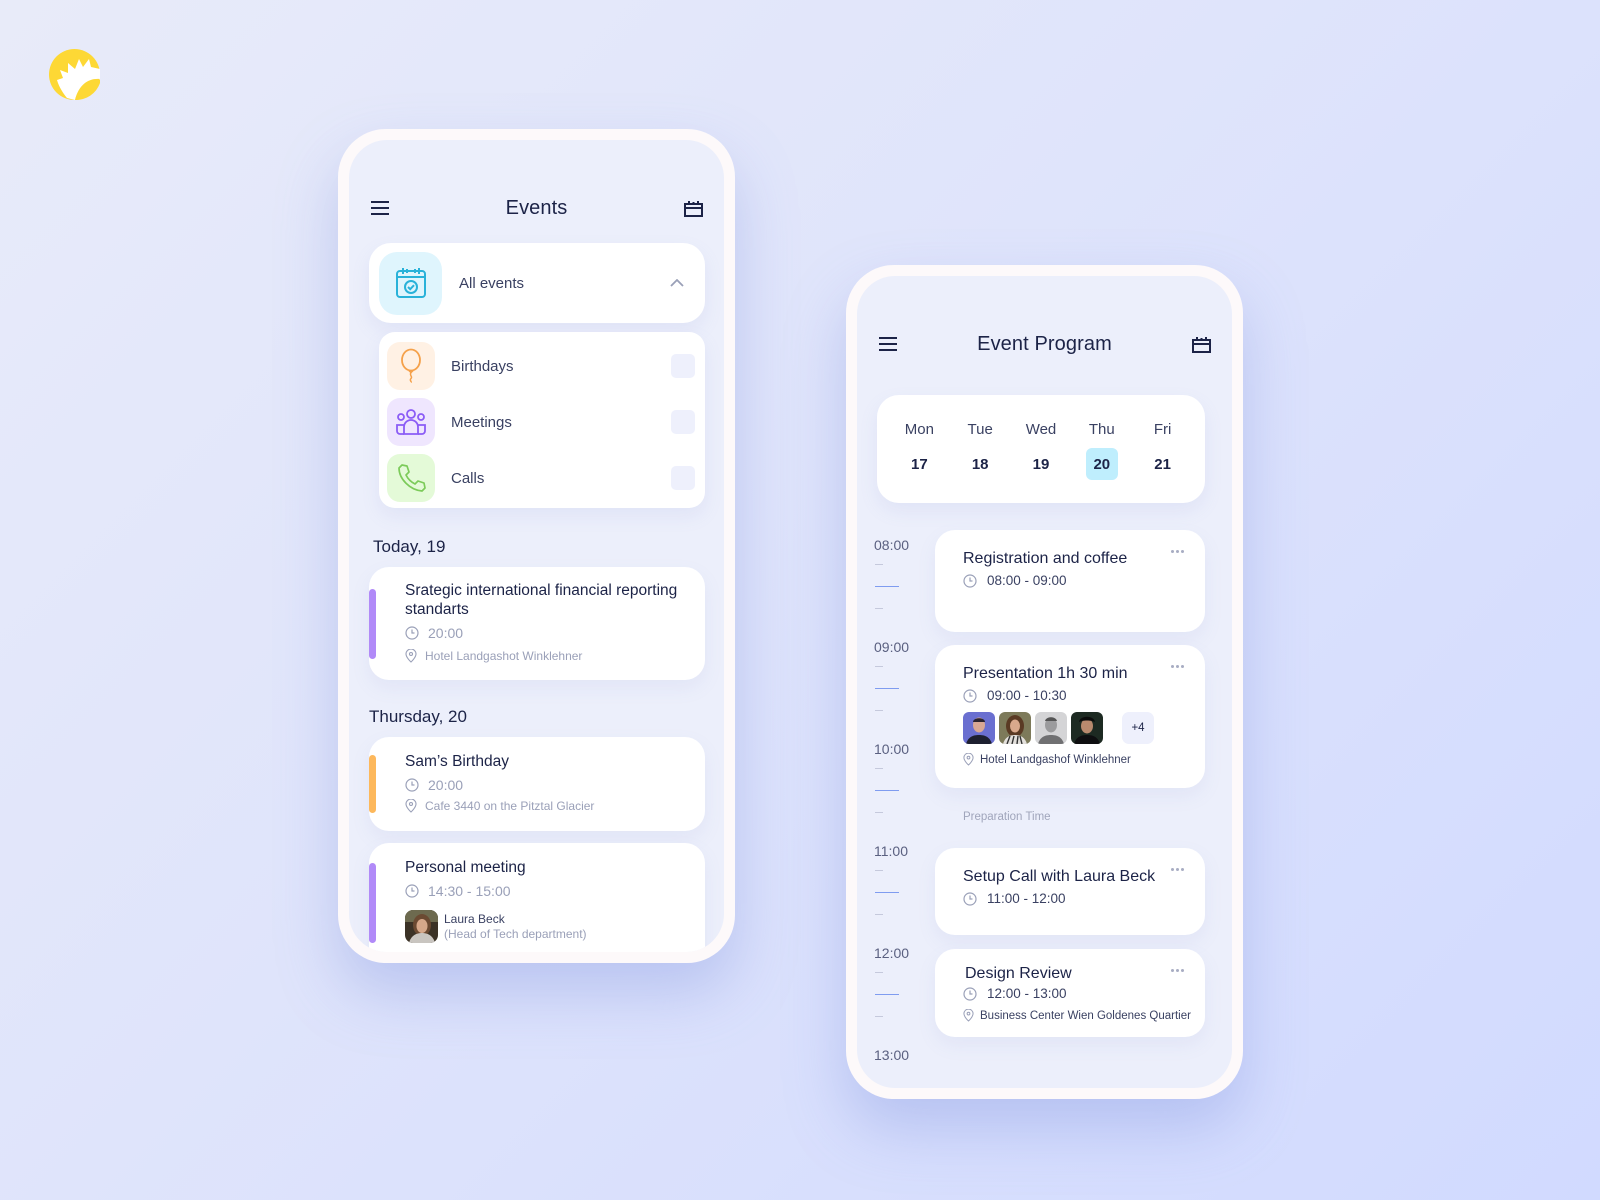  I want to click on all-events-dropdown: All events, so click(537, 283).